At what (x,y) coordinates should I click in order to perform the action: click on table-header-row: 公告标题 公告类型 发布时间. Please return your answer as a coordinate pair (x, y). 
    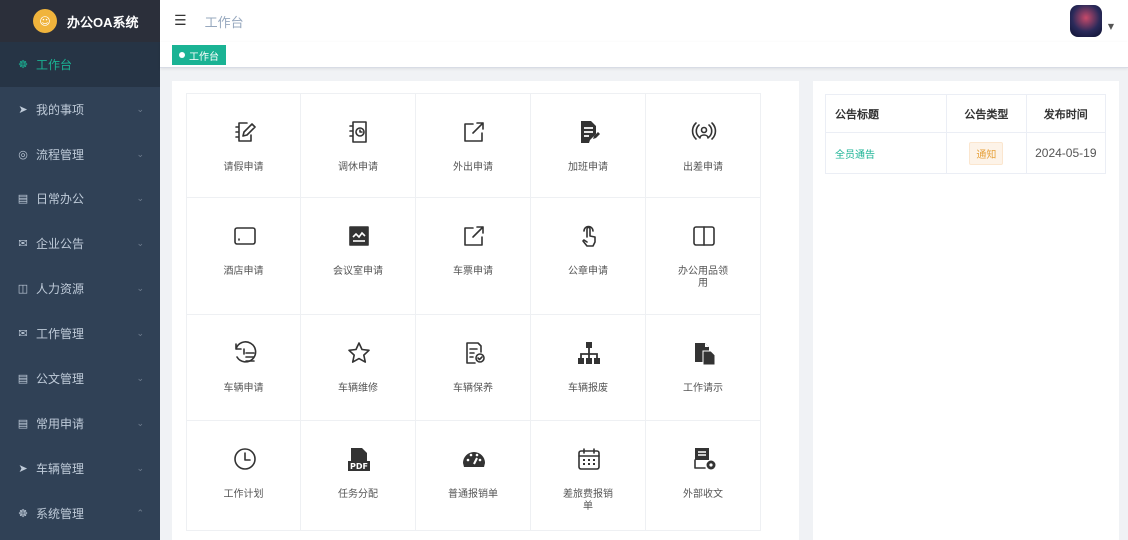
    Looking at the image, I should click on (965, 114).